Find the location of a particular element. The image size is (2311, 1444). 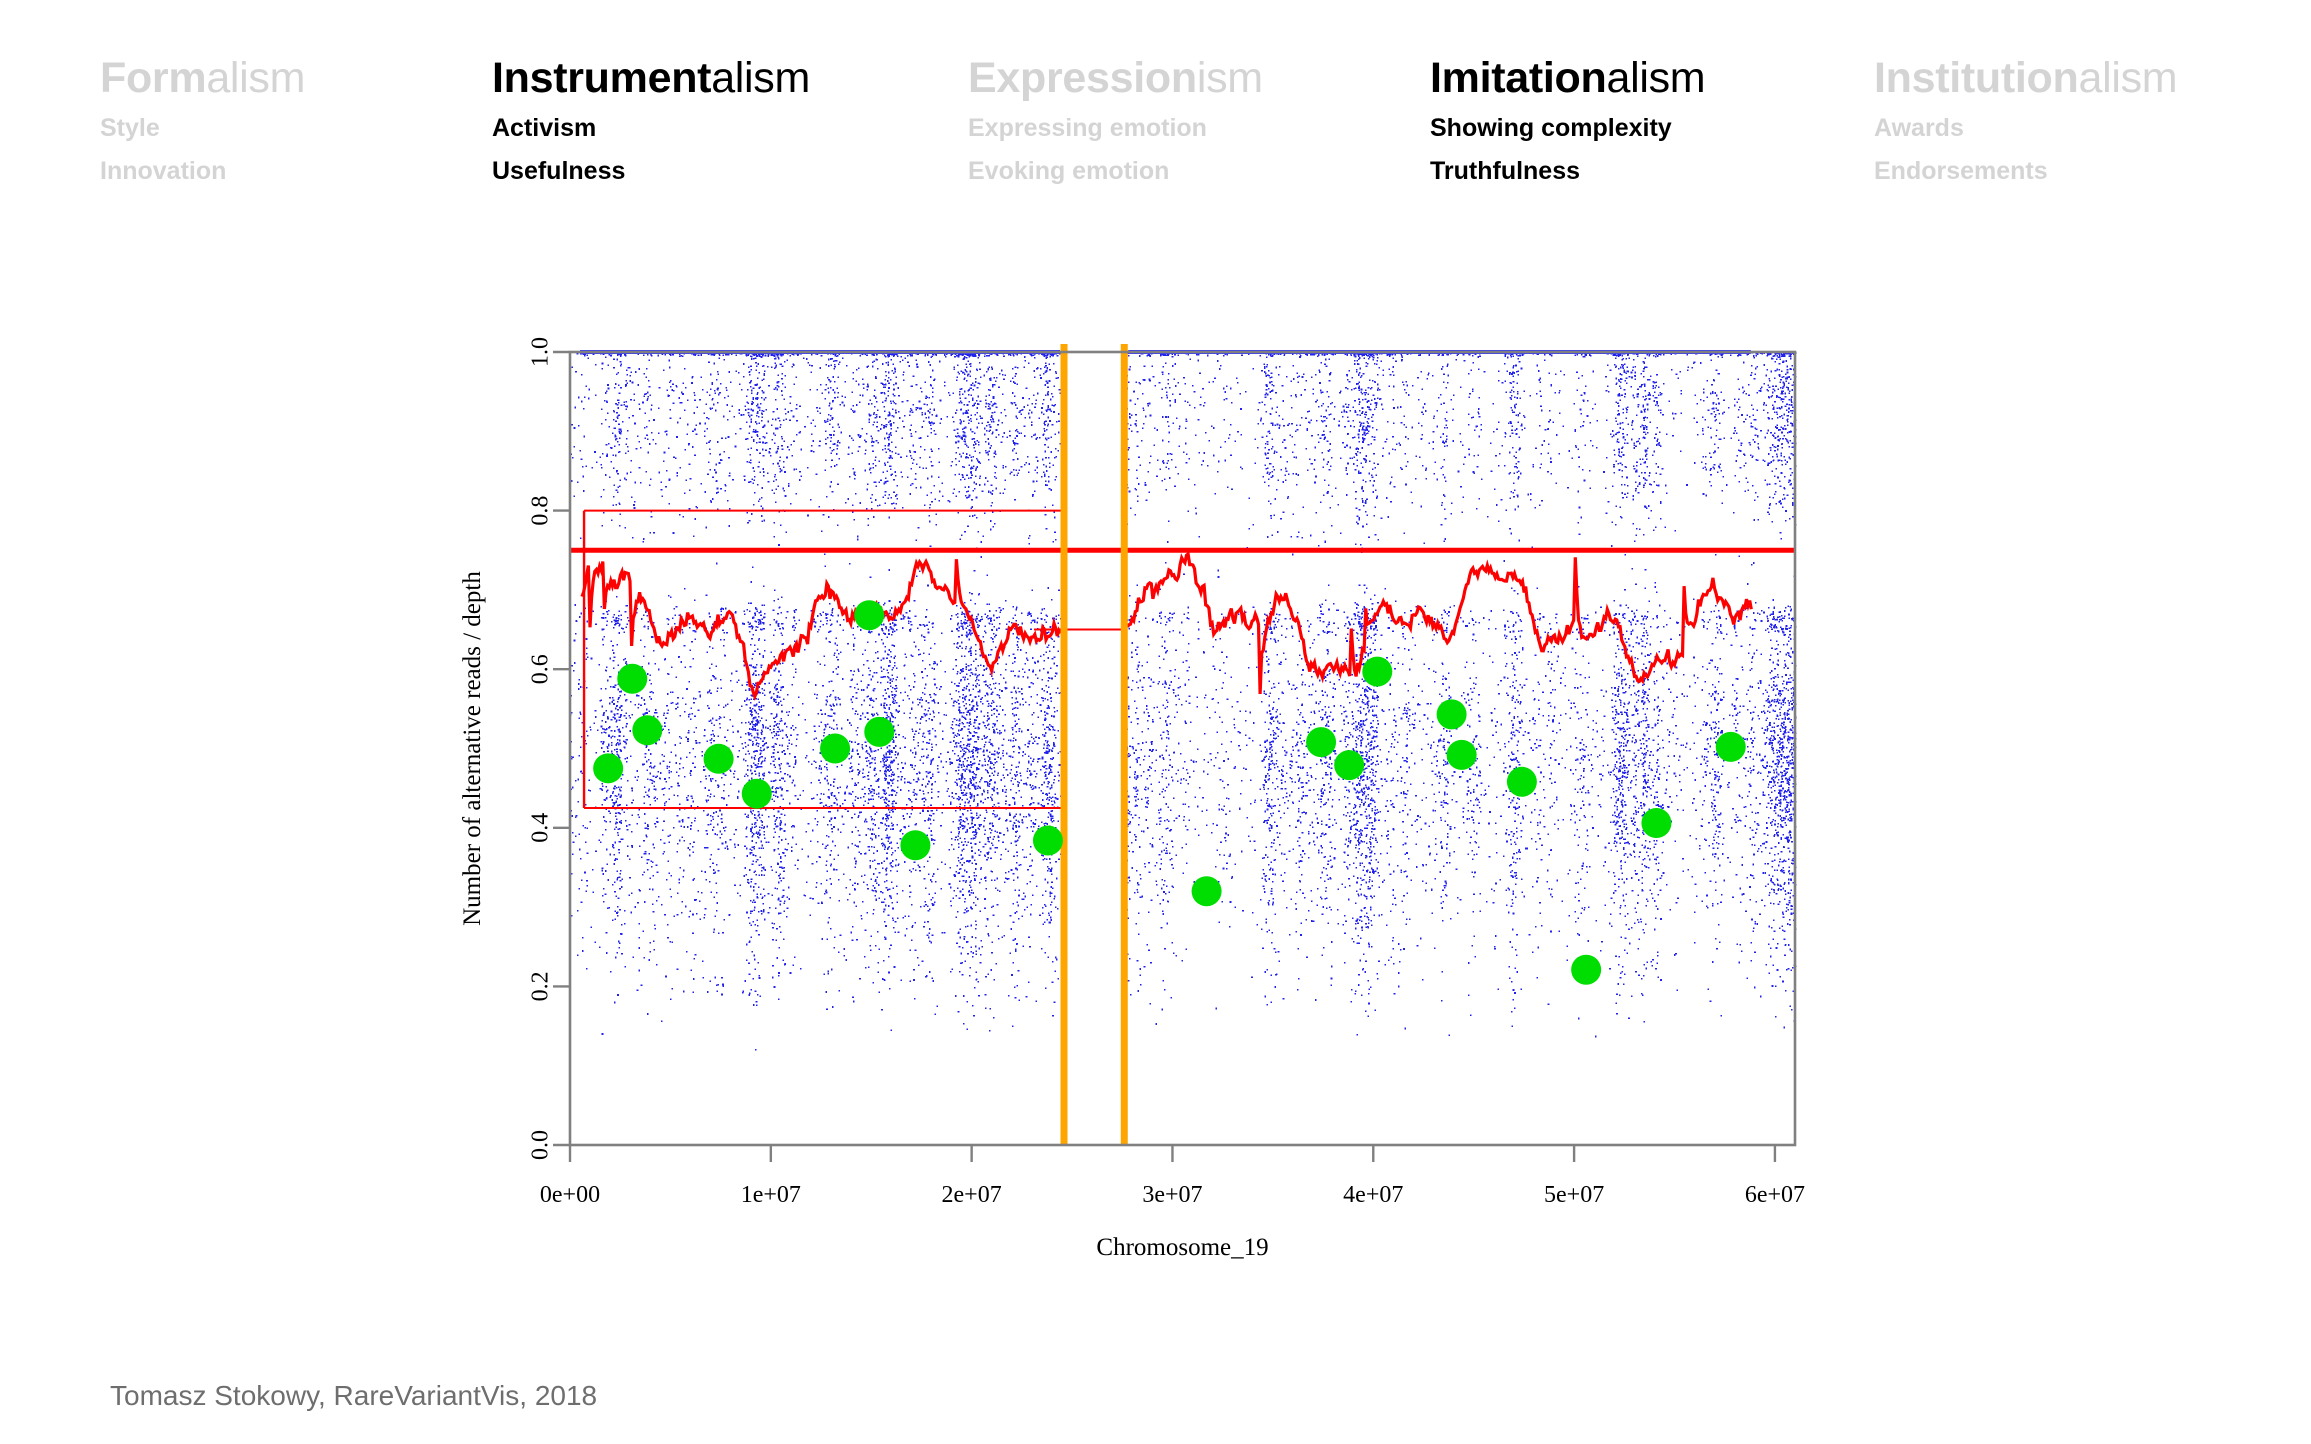

y-tick-label-3: 0.6 is located at coordinates (541, 669).